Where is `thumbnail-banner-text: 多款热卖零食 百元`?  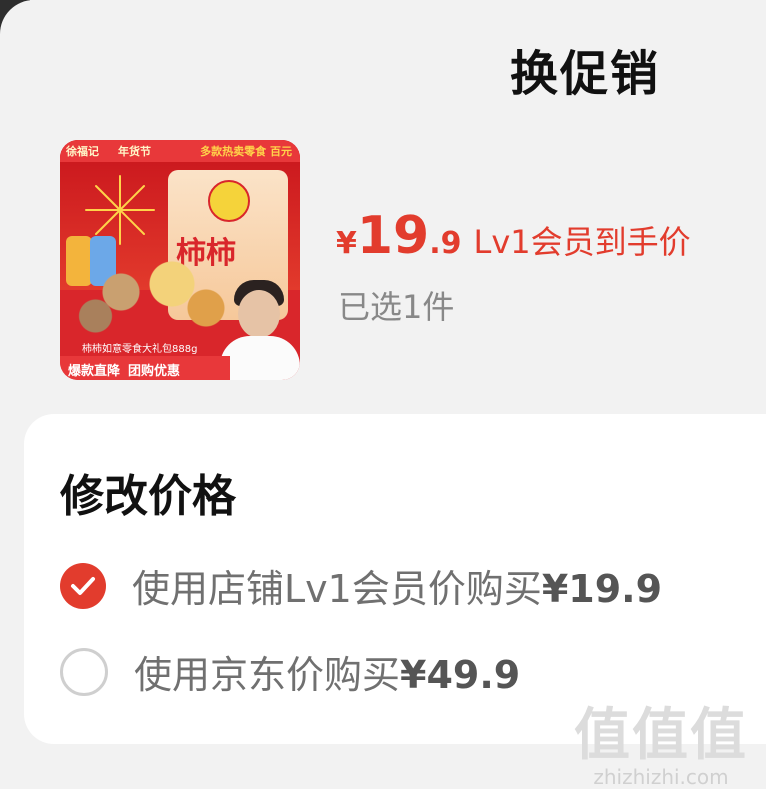
thumbnail-banner-text: 多款热卖零食 百元 is located at coordinates (246, 151).